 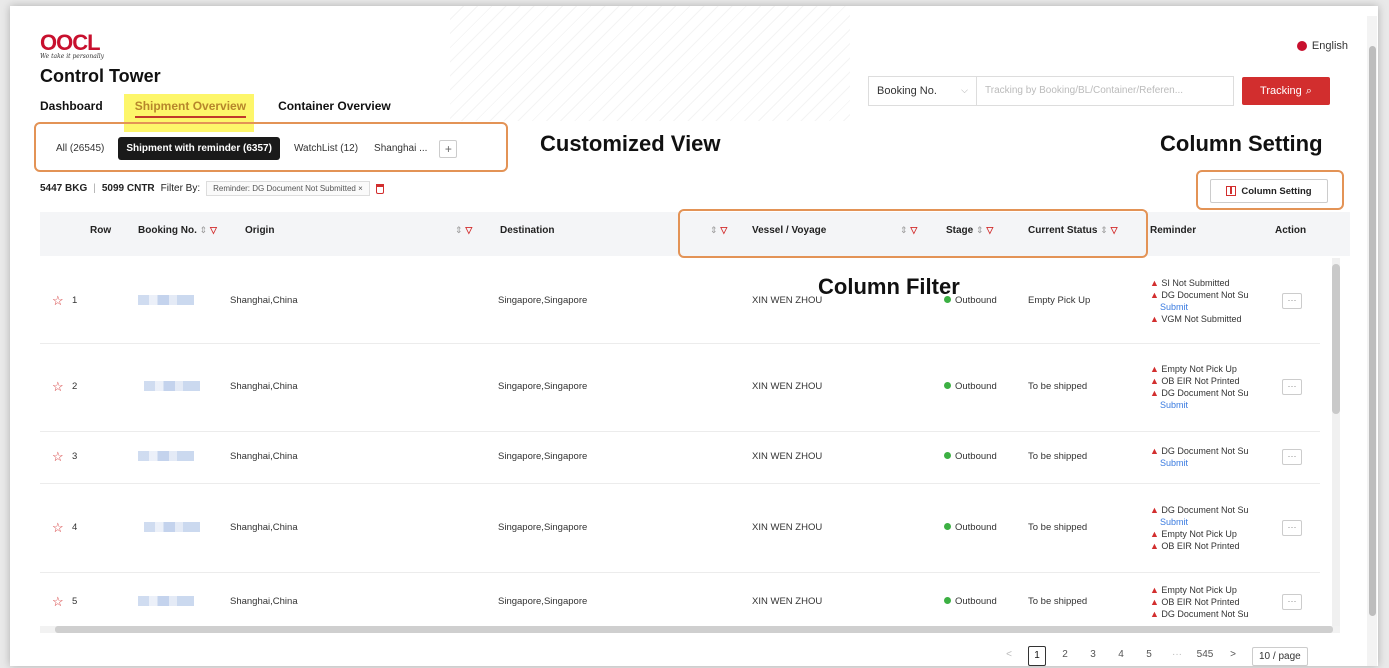 I want to click on destination-cell: Singapore,Singapore, so click(x=543, y=300).